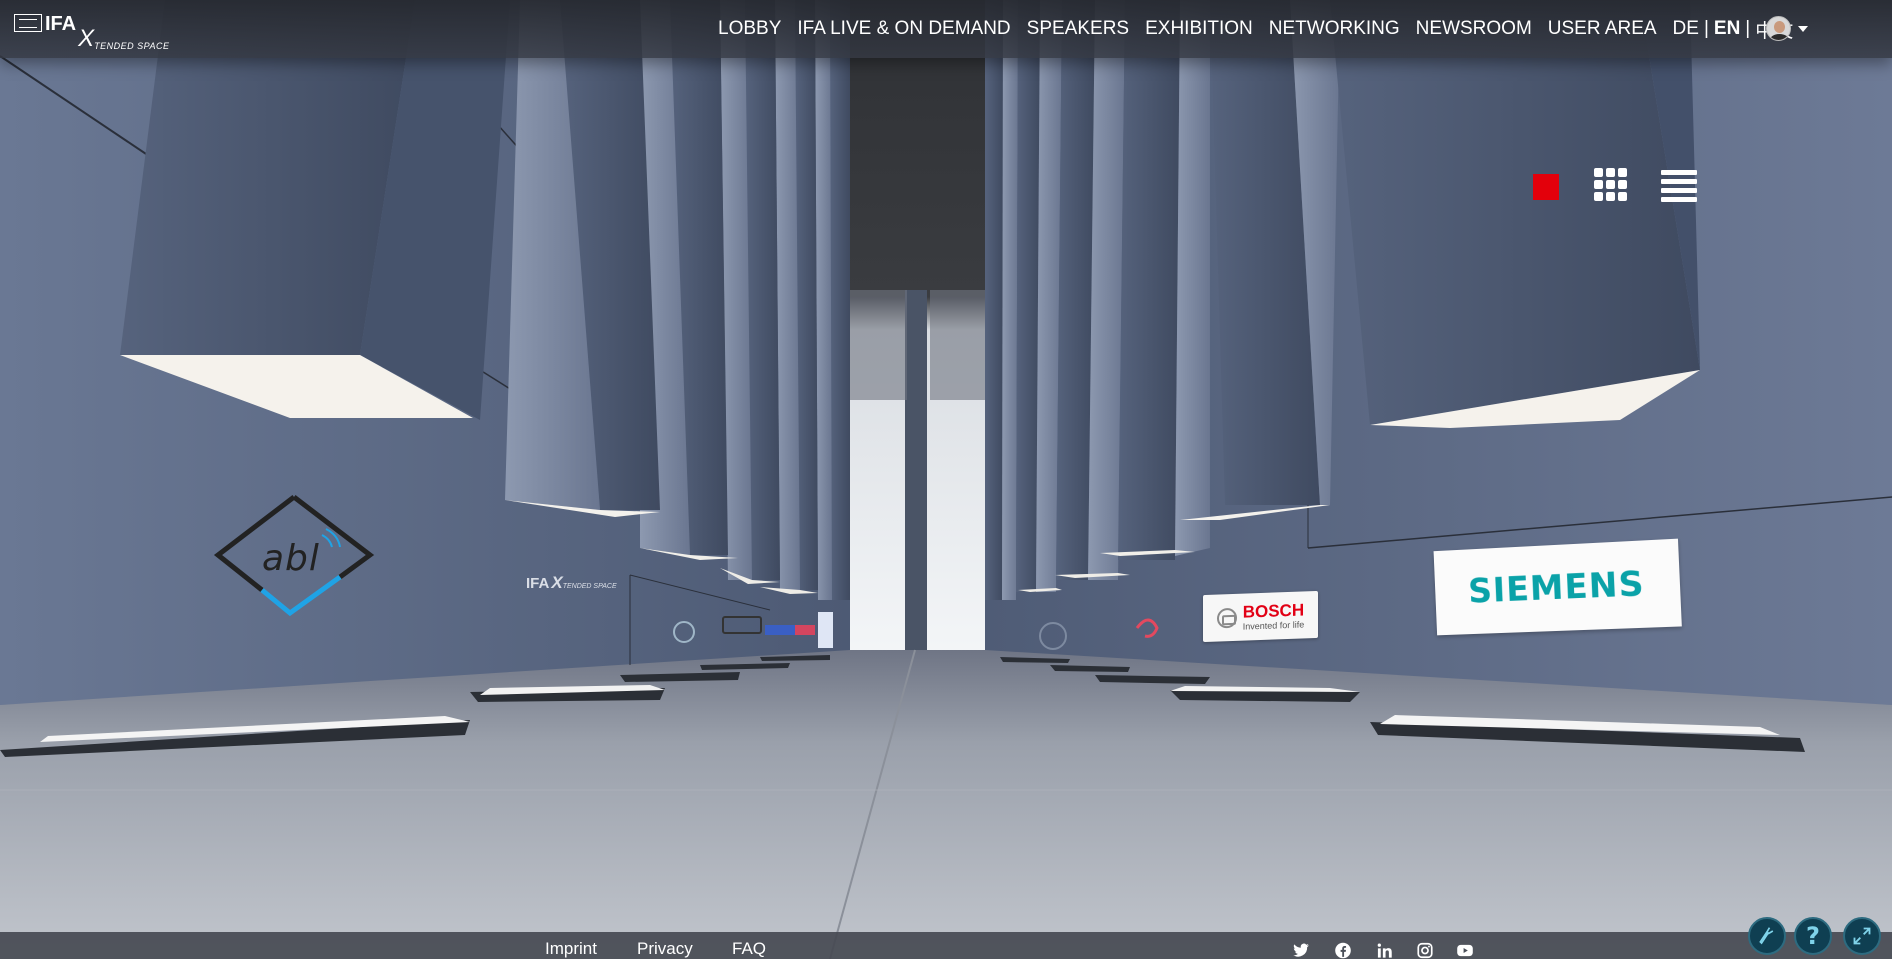  I want to click on tools-button, so click(1767, 936).